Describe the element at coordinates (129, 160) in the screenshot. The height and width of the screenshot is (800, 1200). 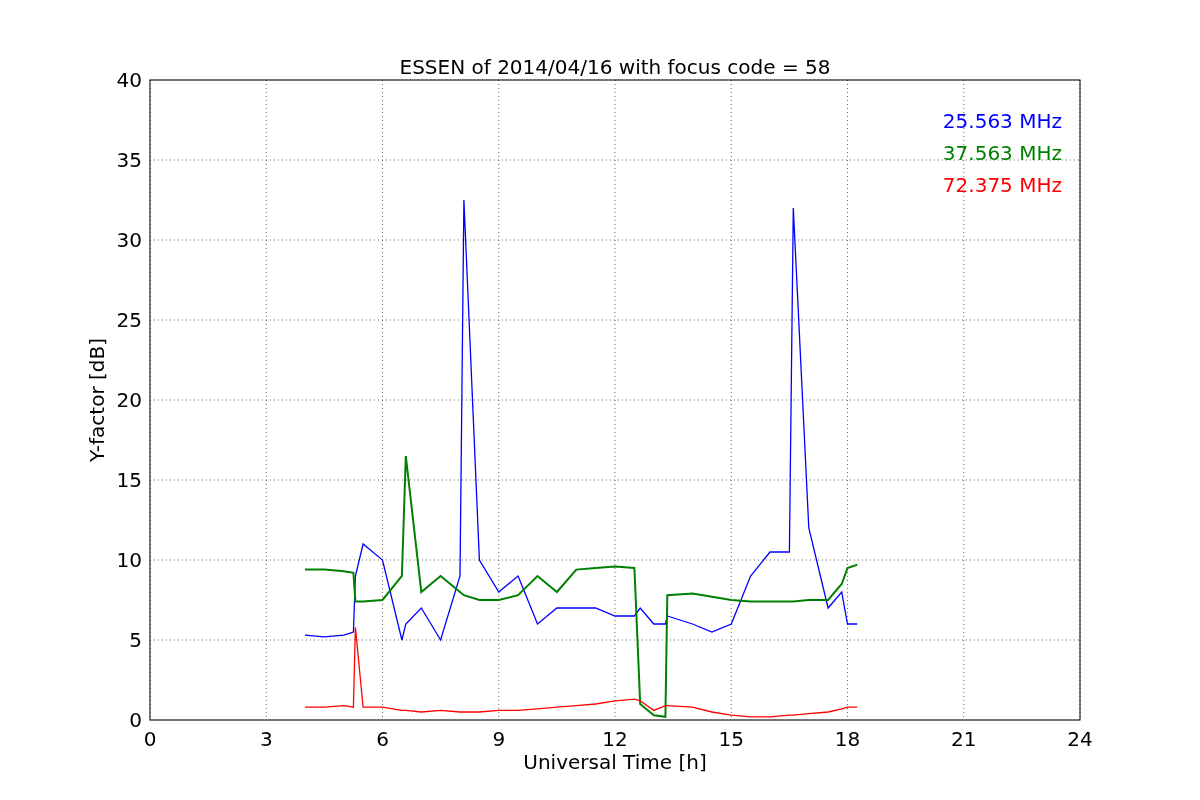
I see `y-tick-label: 35` at that location.